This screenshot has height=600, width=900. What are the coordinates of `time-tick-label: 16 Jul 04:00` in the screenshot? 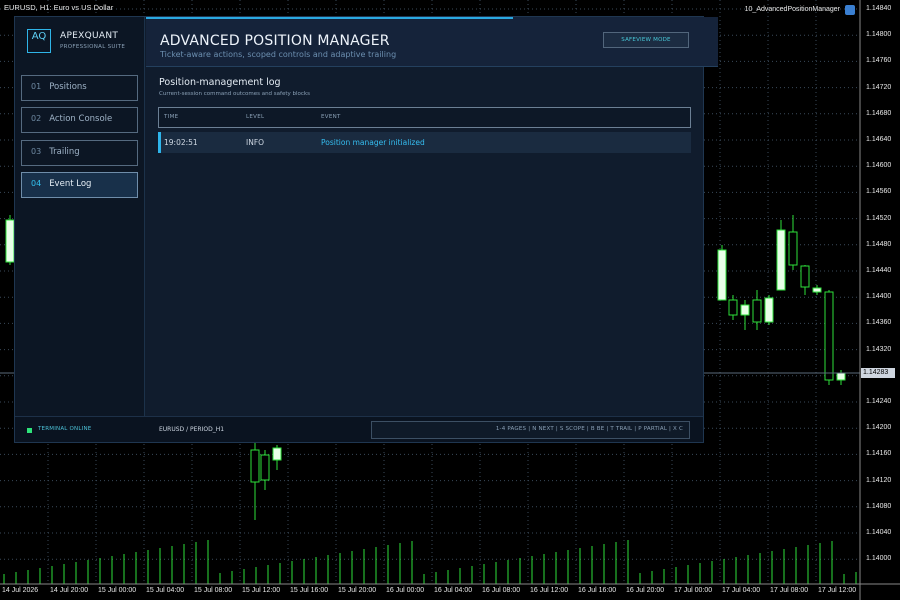 It's located at (453, 590).